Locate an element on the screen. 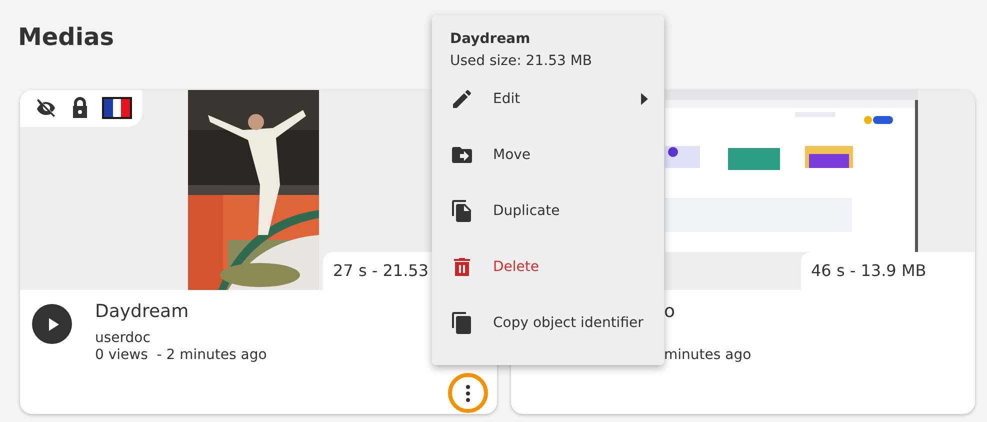 The image size is (987, 422). play-button is located at coordinates (52, 324).